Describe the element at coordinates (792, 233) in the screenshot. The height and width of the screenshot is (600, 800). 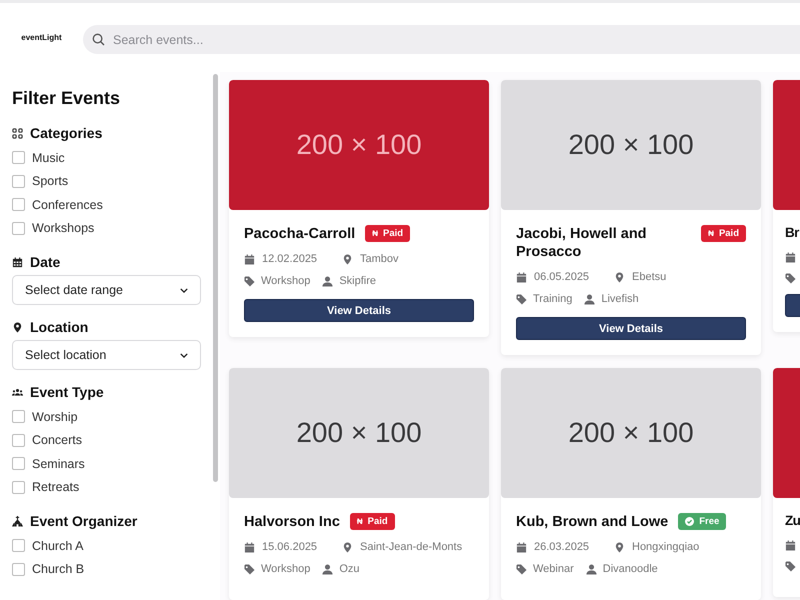
I see `event-title: Br` at that location.